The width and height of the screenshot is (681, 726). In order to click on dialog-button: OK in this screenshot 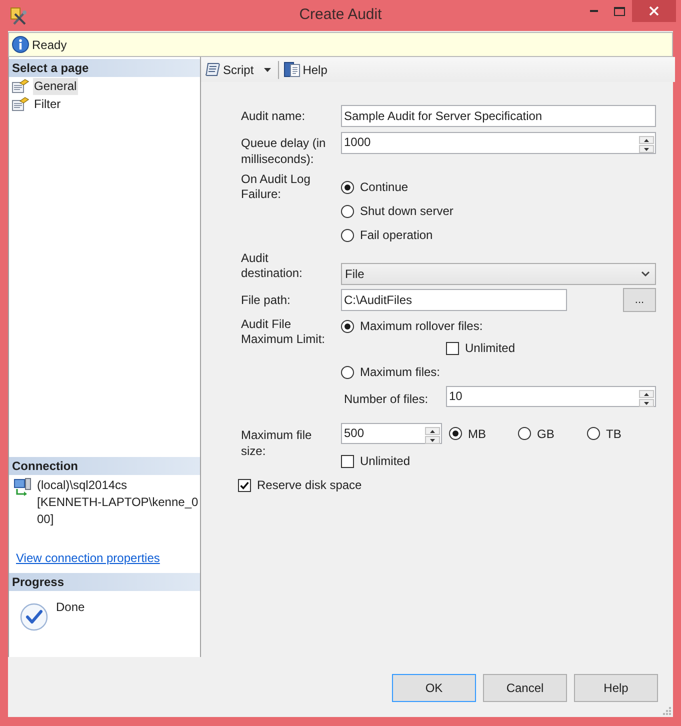, I will do `click(434, 688)`.